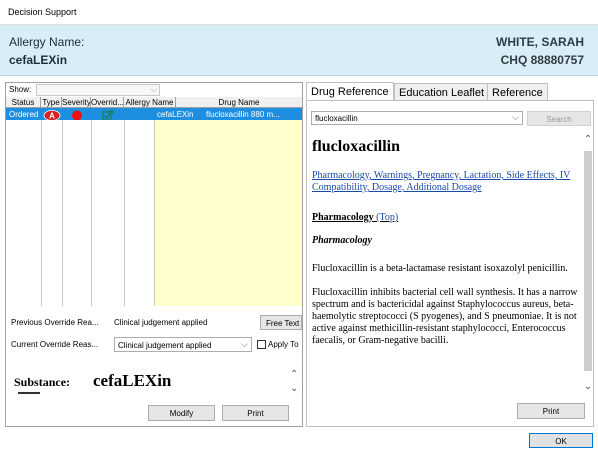 The height and width of the screenshot is (451, 598). Describe the element at coordinates (442, 92) in the screenshot. I see `tab-education-leaflet: Education Leaflet` at that location.